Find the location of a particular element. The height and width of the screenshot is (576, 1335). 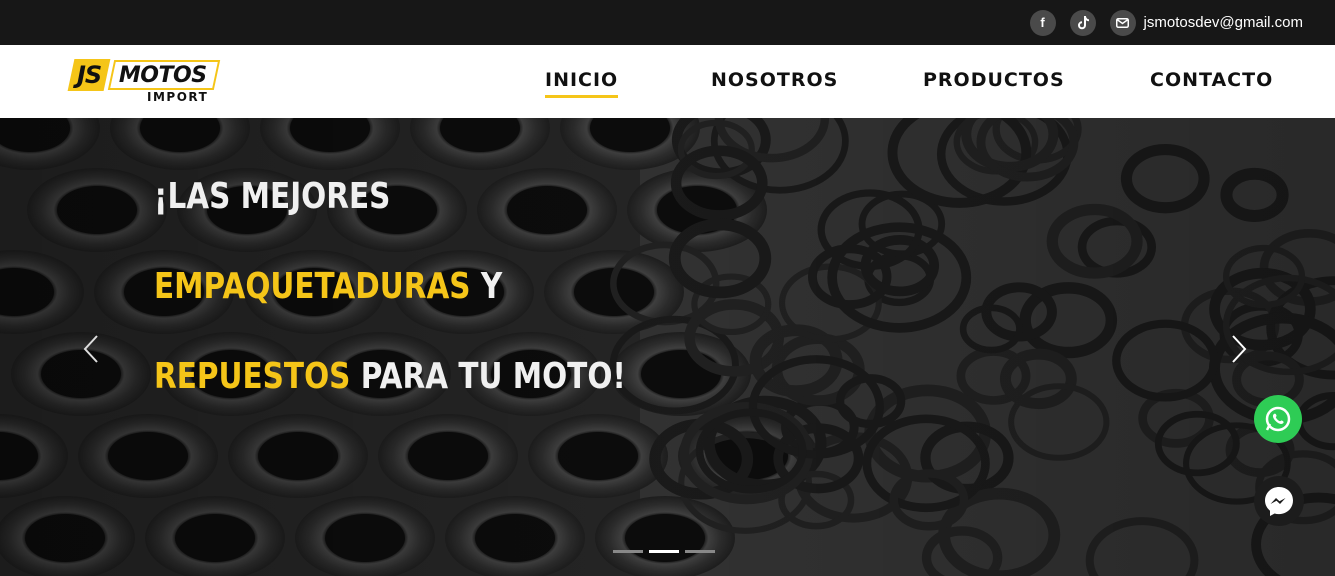

next-slide-arrow is located at coordinates (1238, 349).